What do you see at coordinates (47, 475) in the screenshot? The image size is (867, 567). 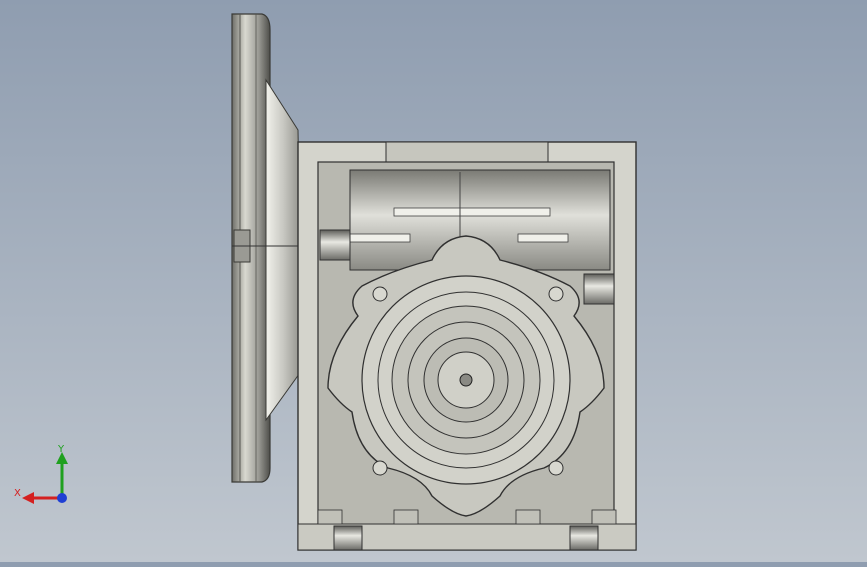 I see `orientation-triad: Y X` at bounding box center [47, 475].